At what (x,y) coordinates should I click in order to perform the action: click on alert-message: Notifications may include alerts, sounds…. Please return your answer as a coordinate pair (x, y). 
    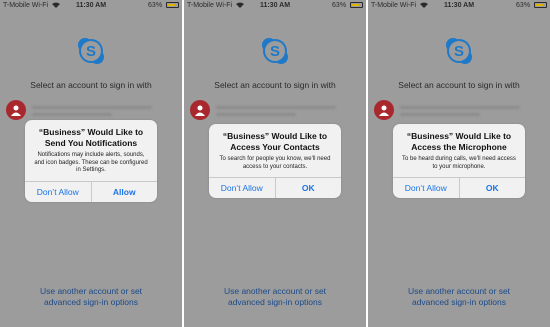
    Looking at the image, I should click on (91, 162).